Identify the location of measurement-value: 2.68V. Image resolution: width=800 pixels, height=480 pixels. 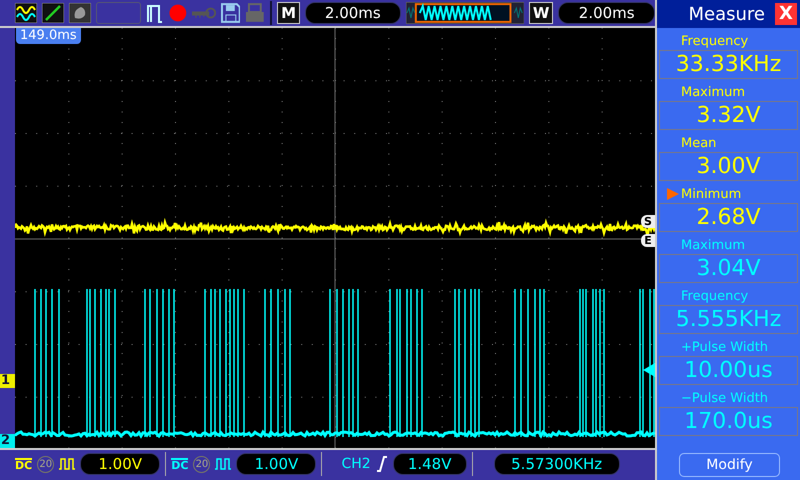
(728, 217).